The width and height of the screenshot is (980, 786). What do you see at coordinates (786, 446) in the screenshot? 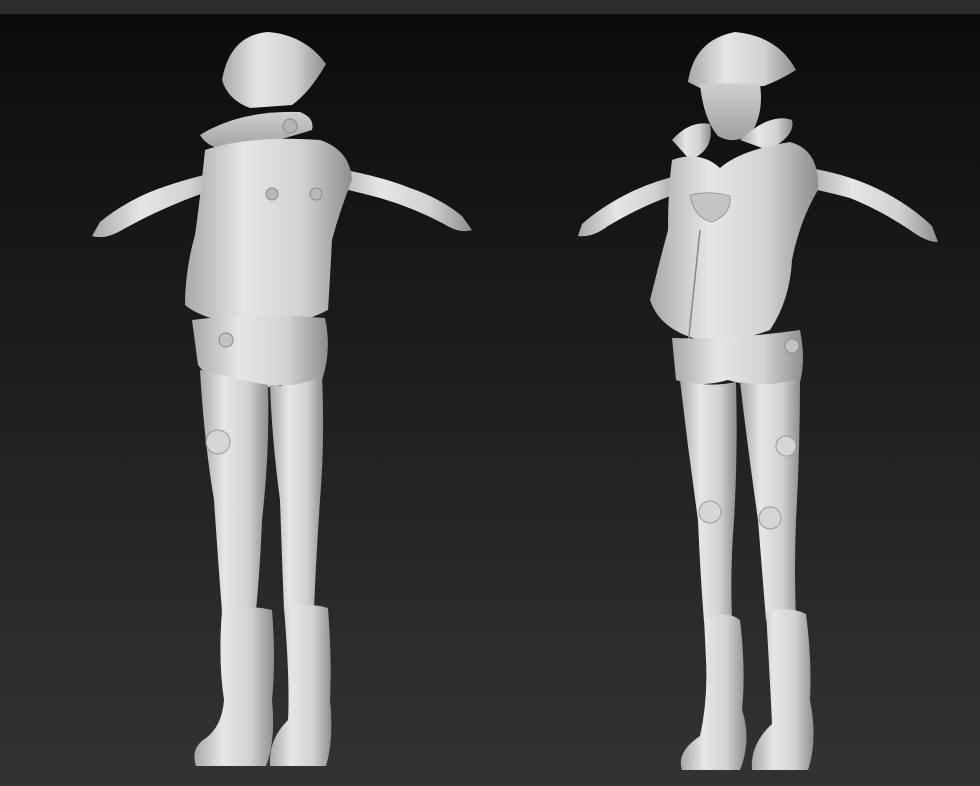
I see `thigh-pad-front` at bounding box center [786, 446].